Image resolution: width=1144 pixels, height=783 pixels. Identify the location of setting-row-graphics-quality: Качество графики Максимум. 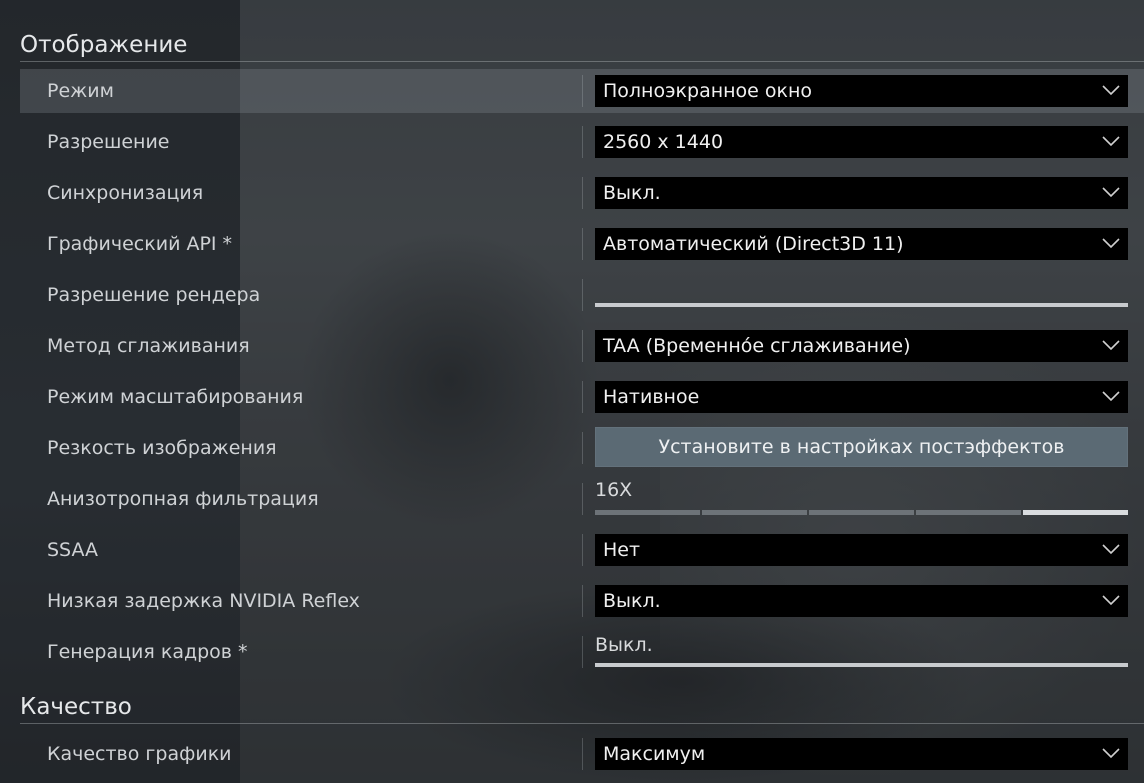
(582, 754).